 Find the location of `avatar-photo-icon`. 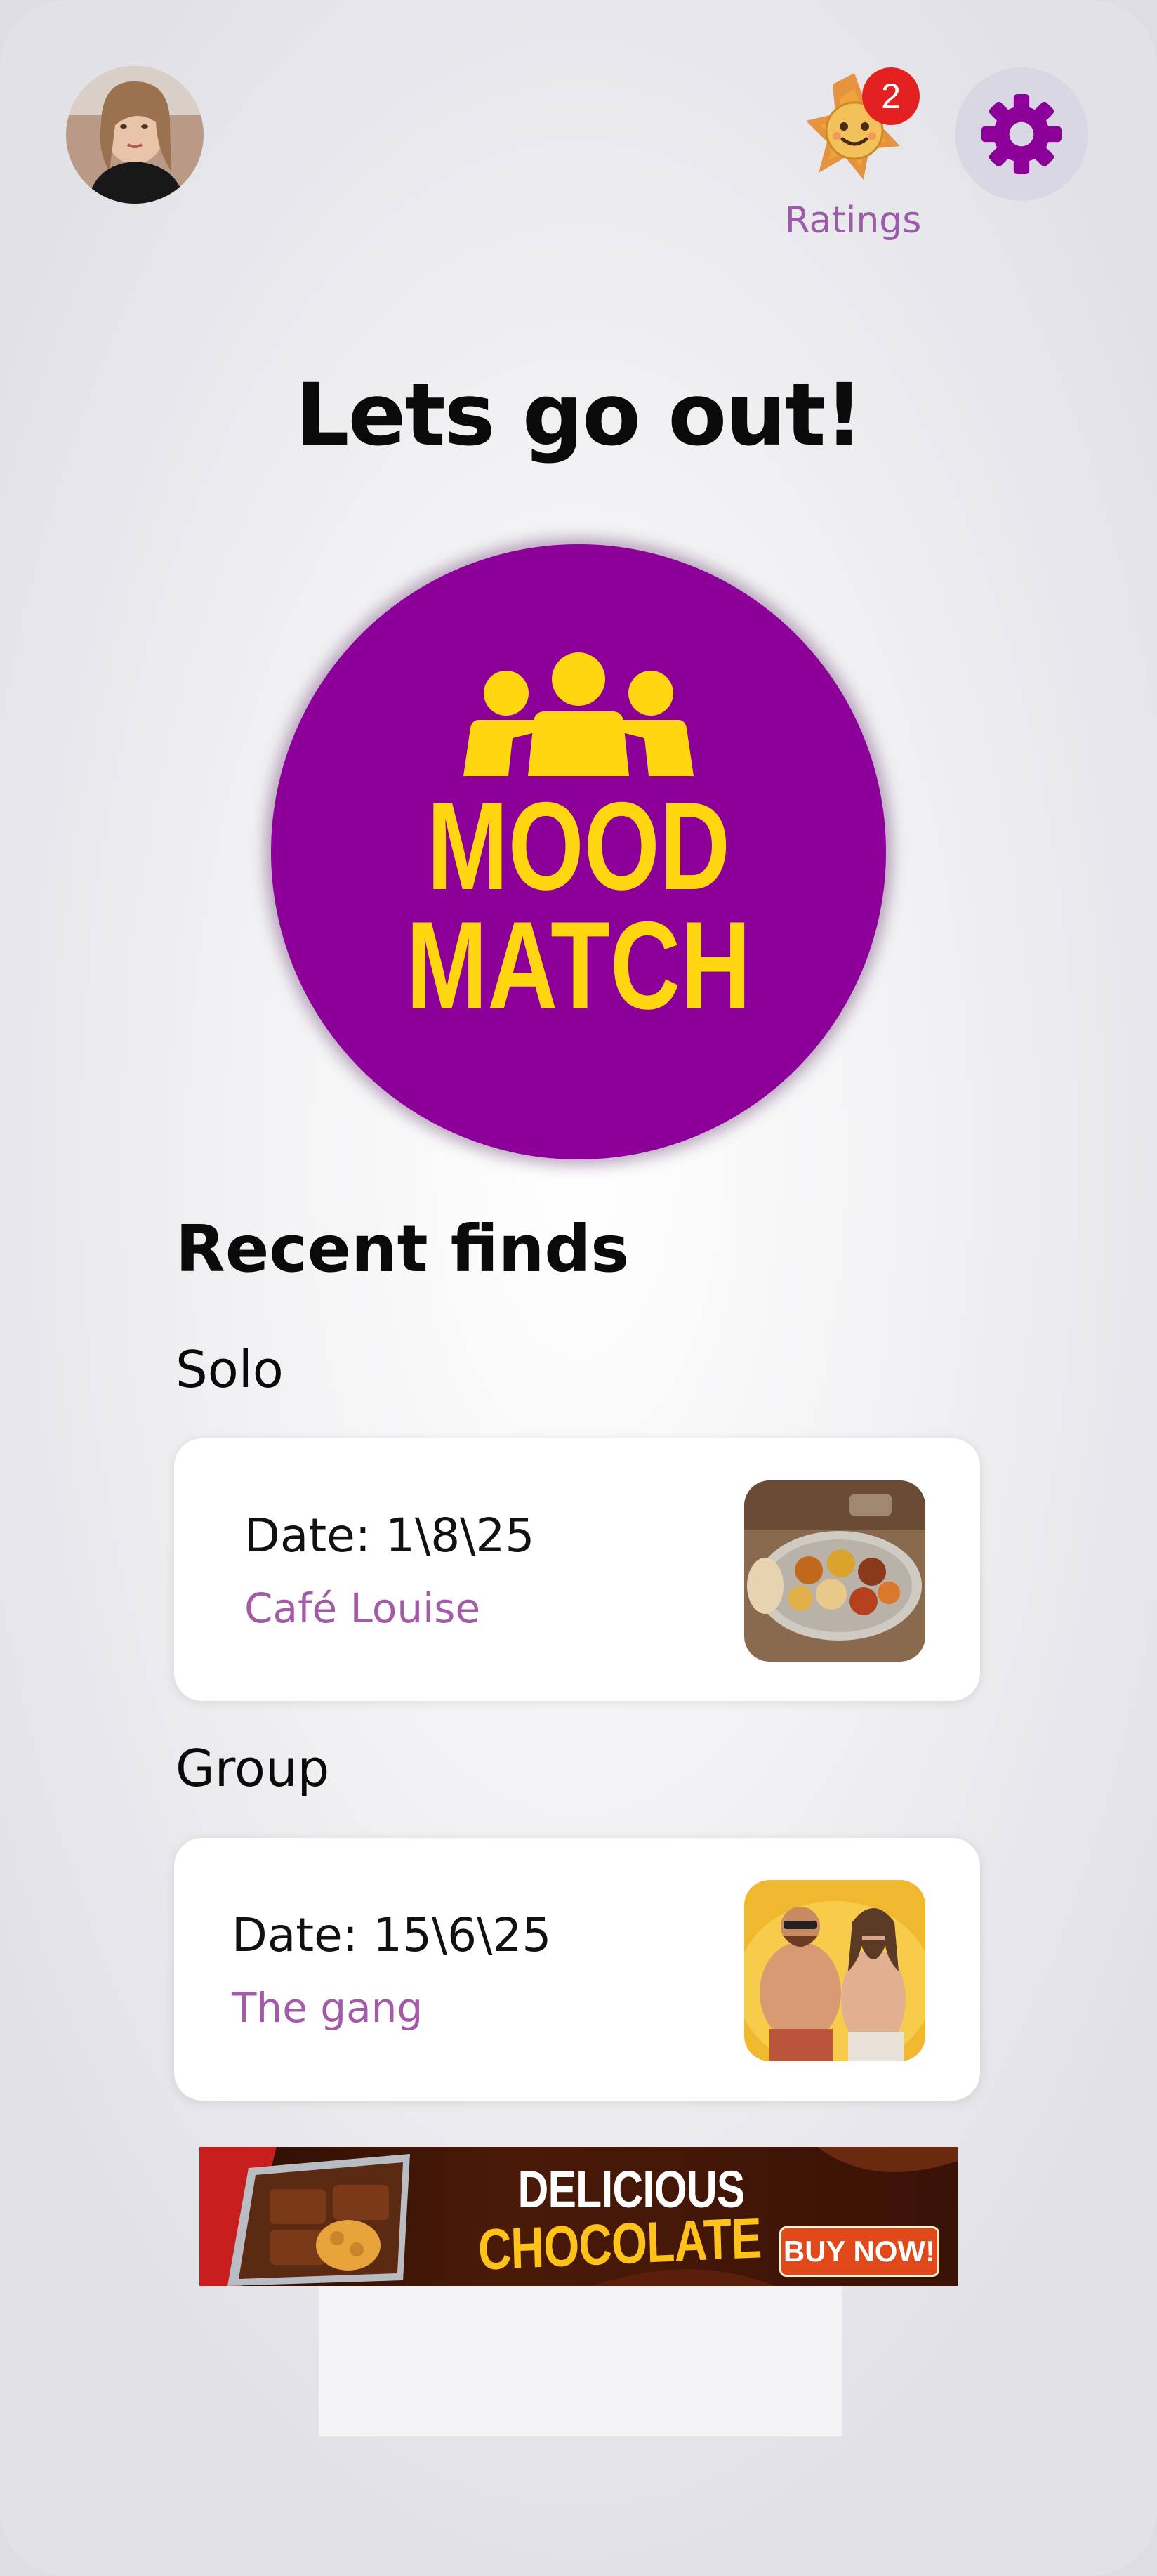

avatar-photo-icon is located at coordinates (135, 135).